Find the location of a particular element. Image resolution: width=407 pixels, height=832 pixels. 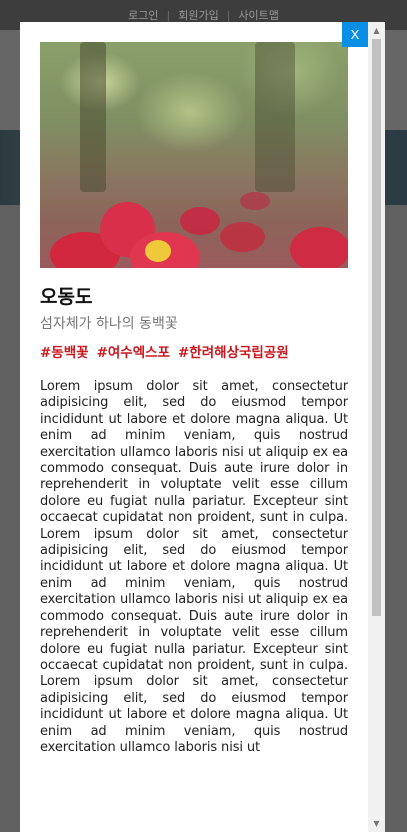

login-link: 로그인 is located at coordinates (143, 15).